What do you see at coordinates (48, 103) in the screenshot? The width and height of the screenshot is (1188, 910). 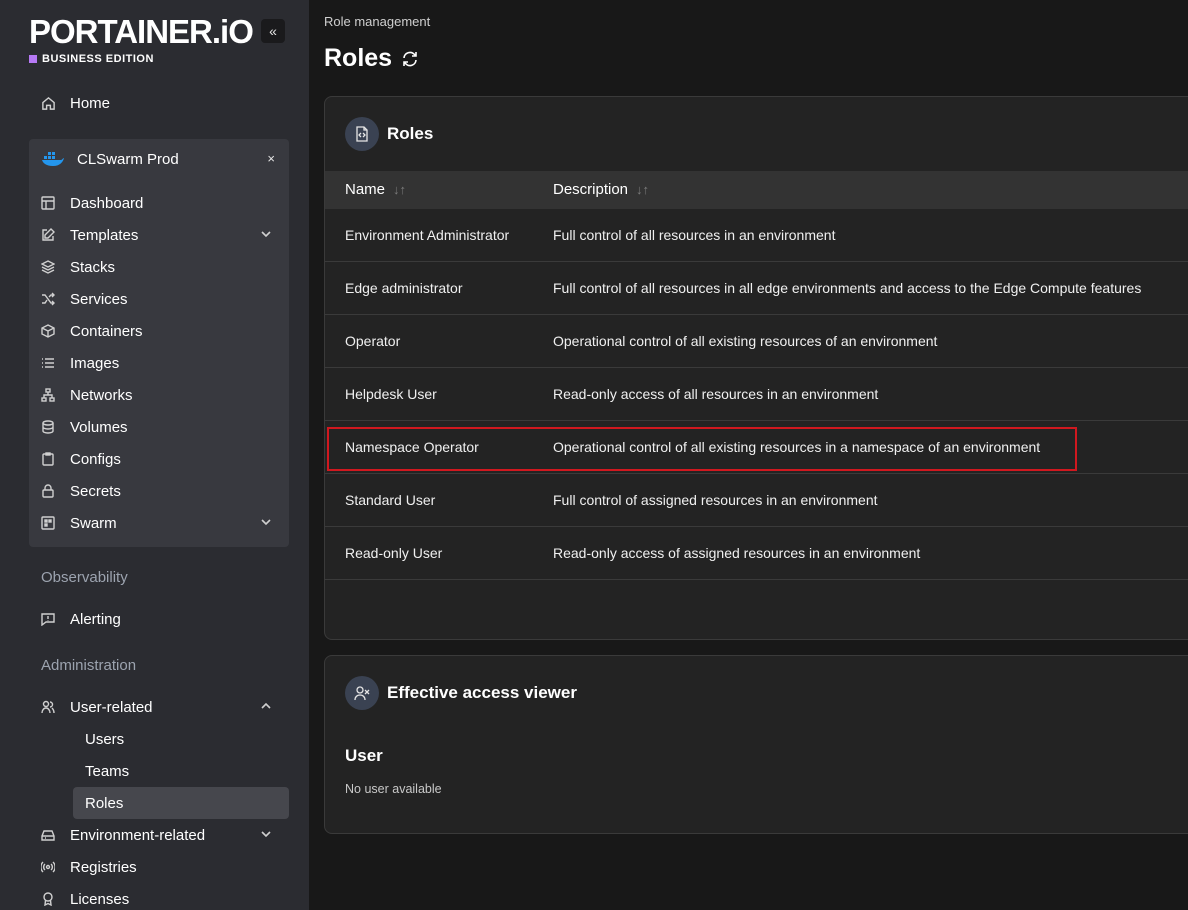 I see `home-icon` at bounding box center [48, 103].